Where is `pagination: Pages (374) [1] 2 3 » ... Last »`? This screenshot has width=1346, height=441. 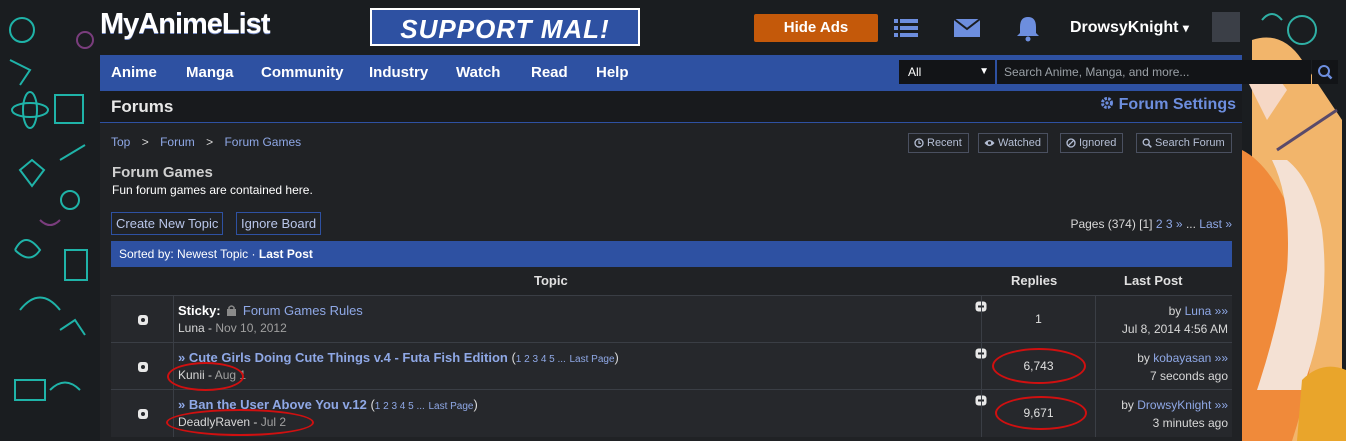 pagination: Pages (374) [1] 2 3 » ... Last » is located at coordinates (1151, 224).